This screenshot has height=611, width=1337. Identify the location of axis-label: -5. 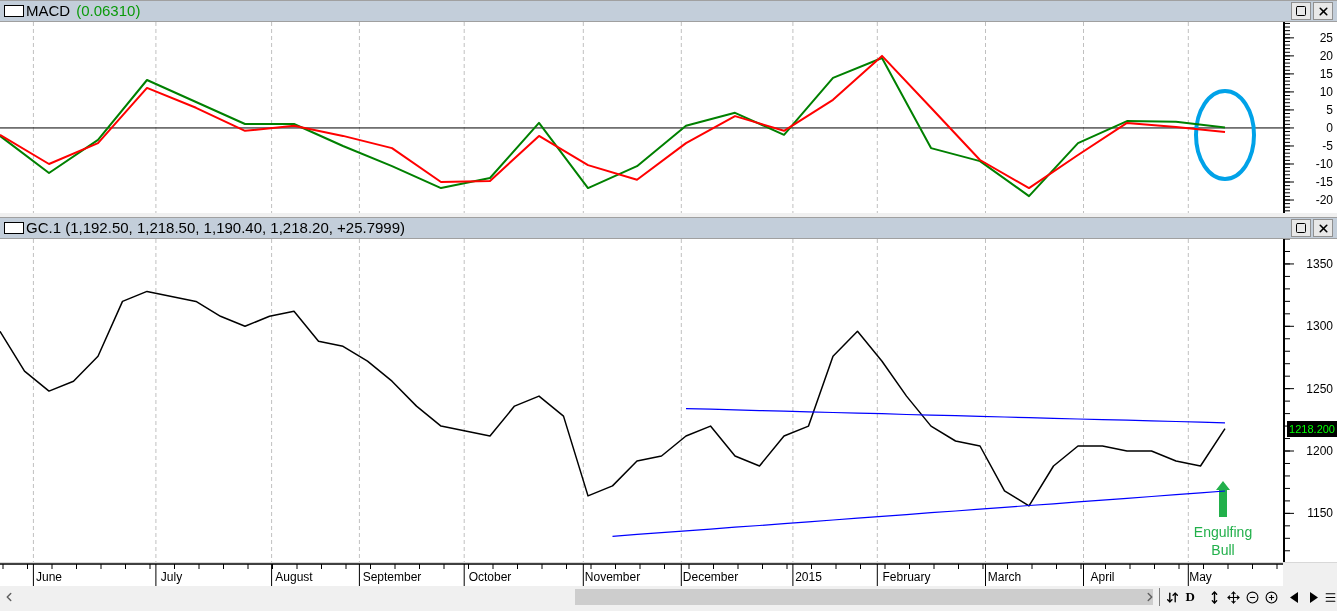
(1327, 145).